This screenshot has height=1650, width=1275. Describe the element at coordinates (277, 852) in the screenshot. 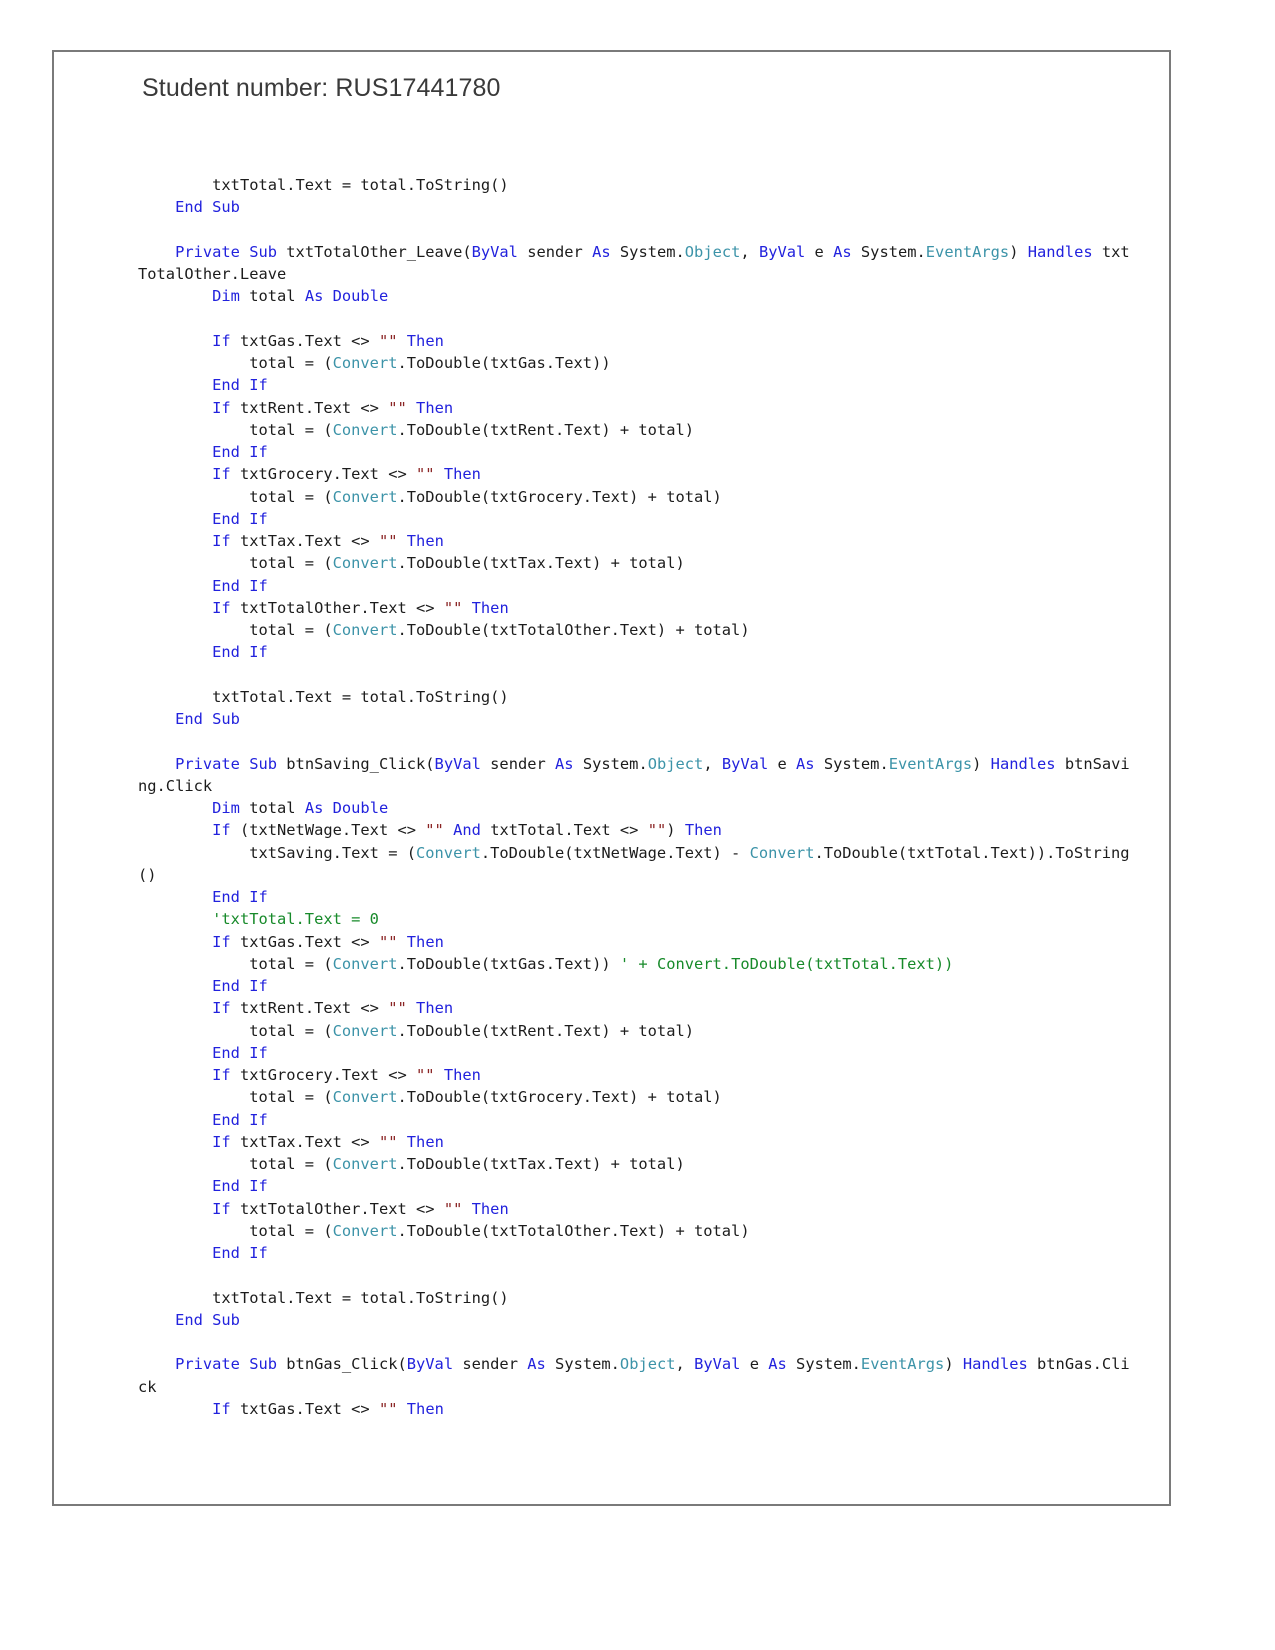

I see `code-token: txtSaving.Text = (` at that location.